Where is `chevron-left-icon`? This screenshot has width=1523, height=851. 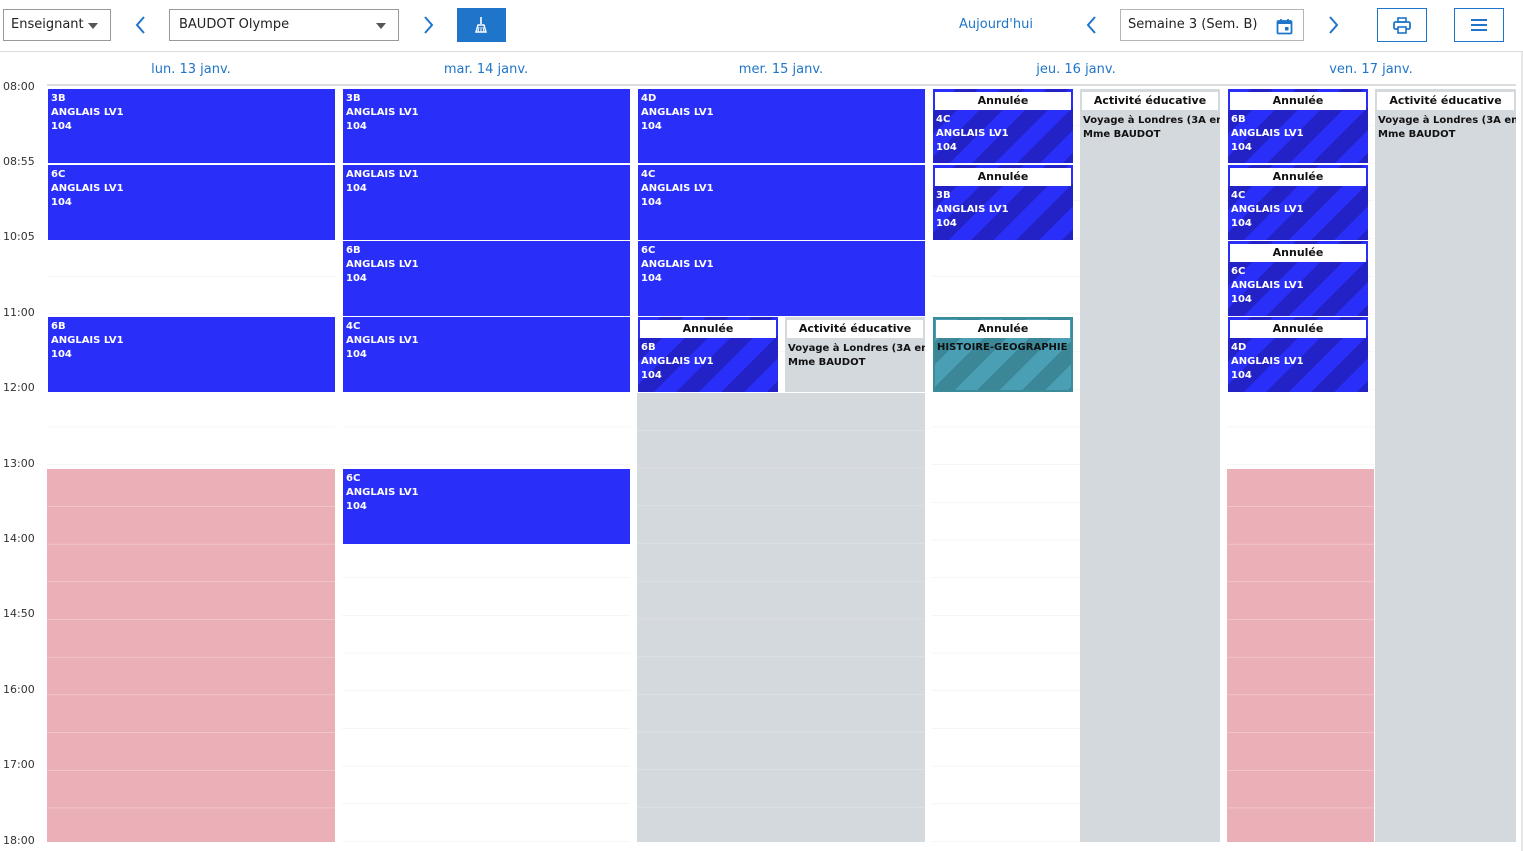
chevron-left-icon is located at coordinates (140, 25).